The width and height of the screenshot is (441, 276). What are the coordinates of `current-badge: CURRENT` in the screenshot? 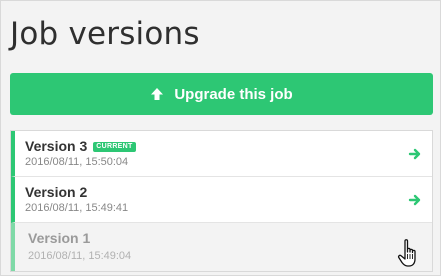 It's located at (114, 147).